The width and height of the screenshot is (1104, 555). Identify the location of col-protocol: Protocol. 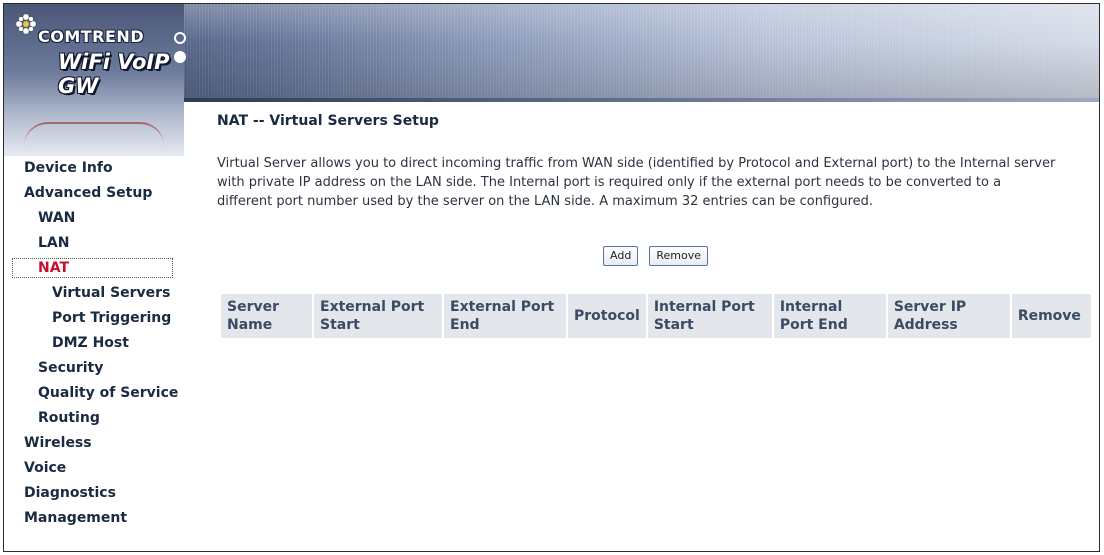
(607, 316).